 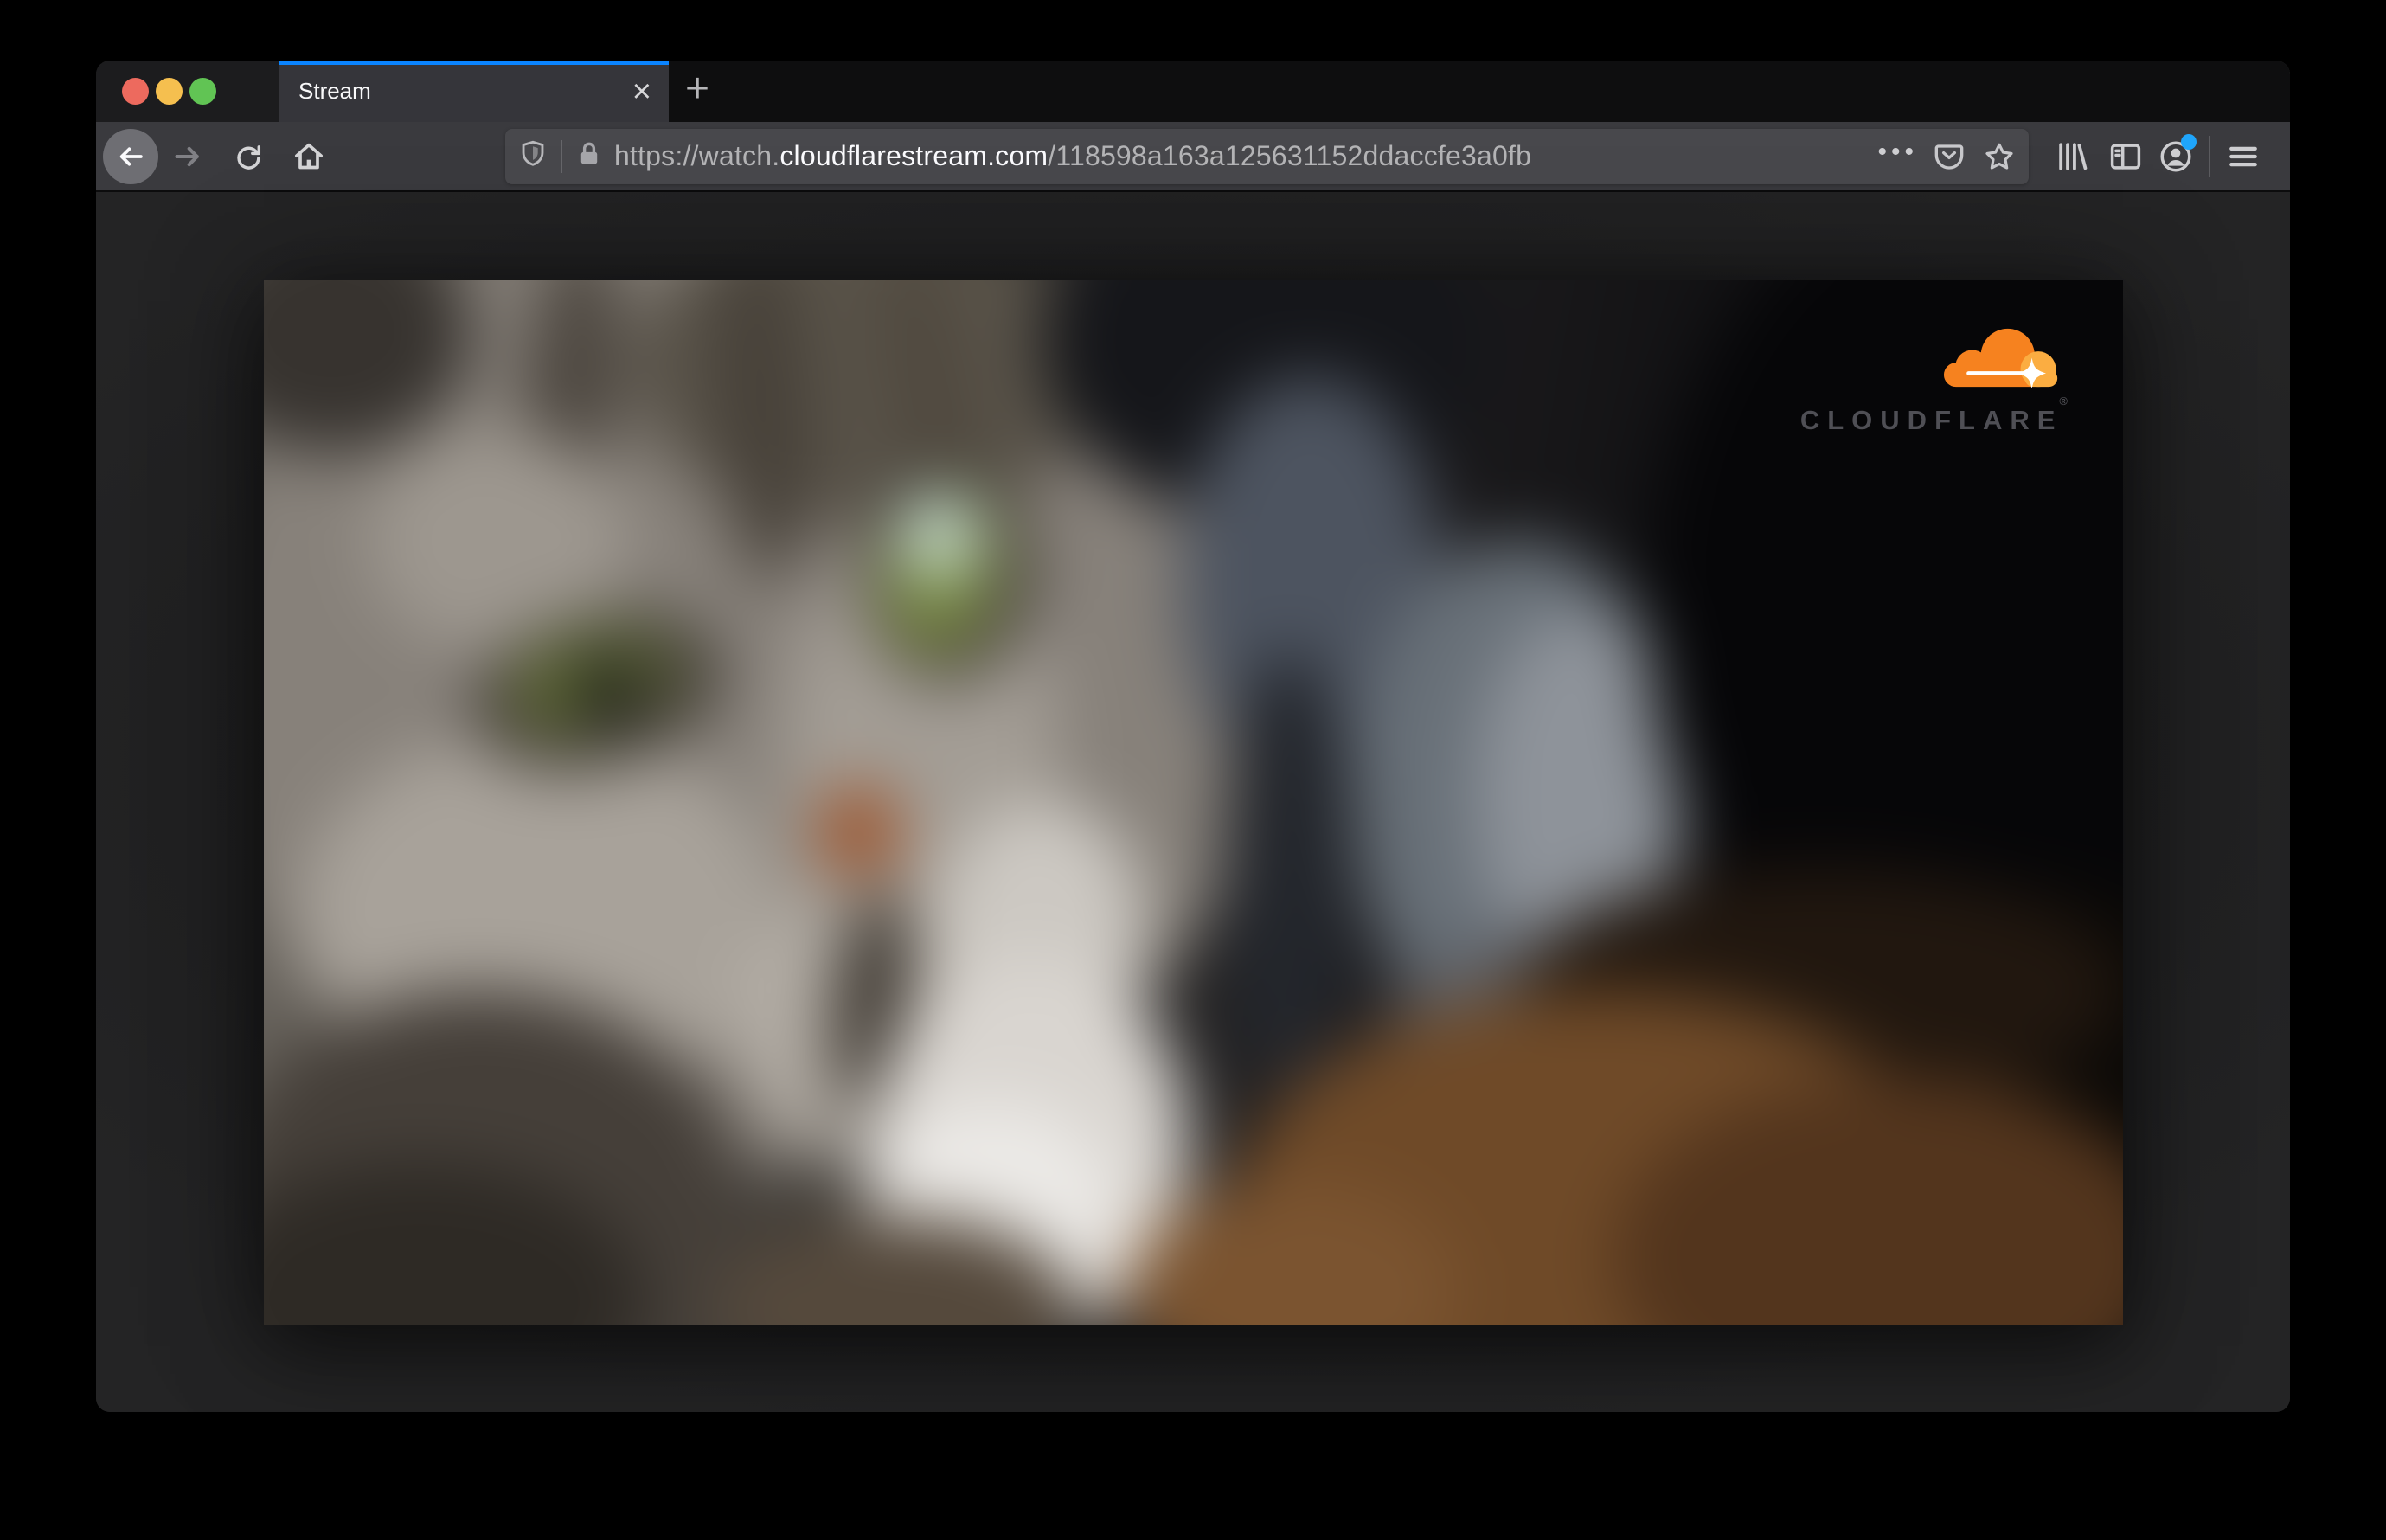 I want to click on cloudflare-cloud-icon, so click(x=2001, y=358).